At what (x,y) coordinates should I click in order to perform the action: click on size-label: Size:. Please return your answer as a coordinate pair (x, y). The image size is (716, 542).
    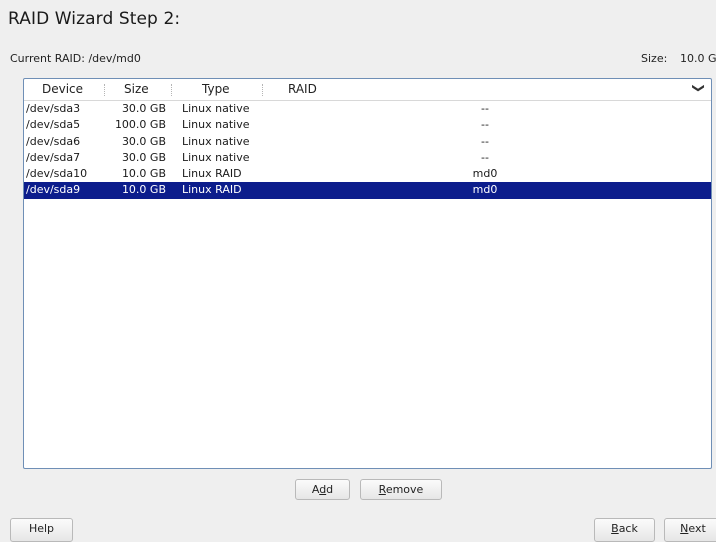
    Looking at the image, I should click on (654, 58).